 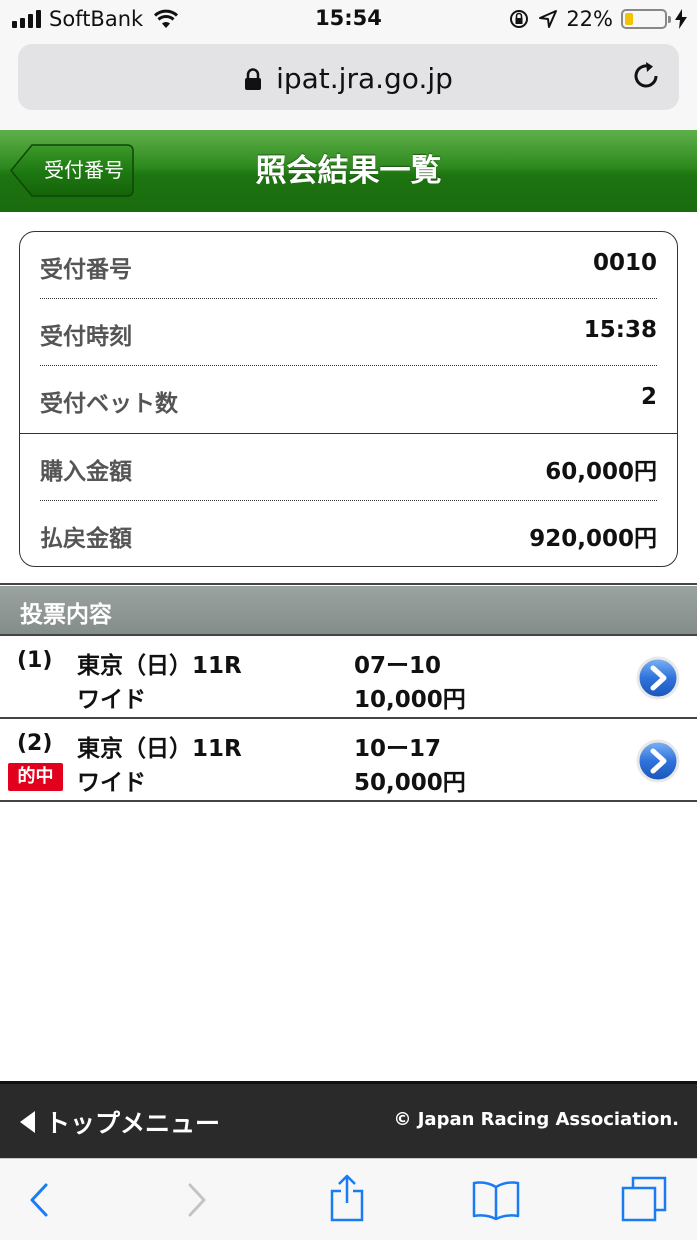 I want to click on top-menu-label: トップメニュー, so click(x=133, y=1123).